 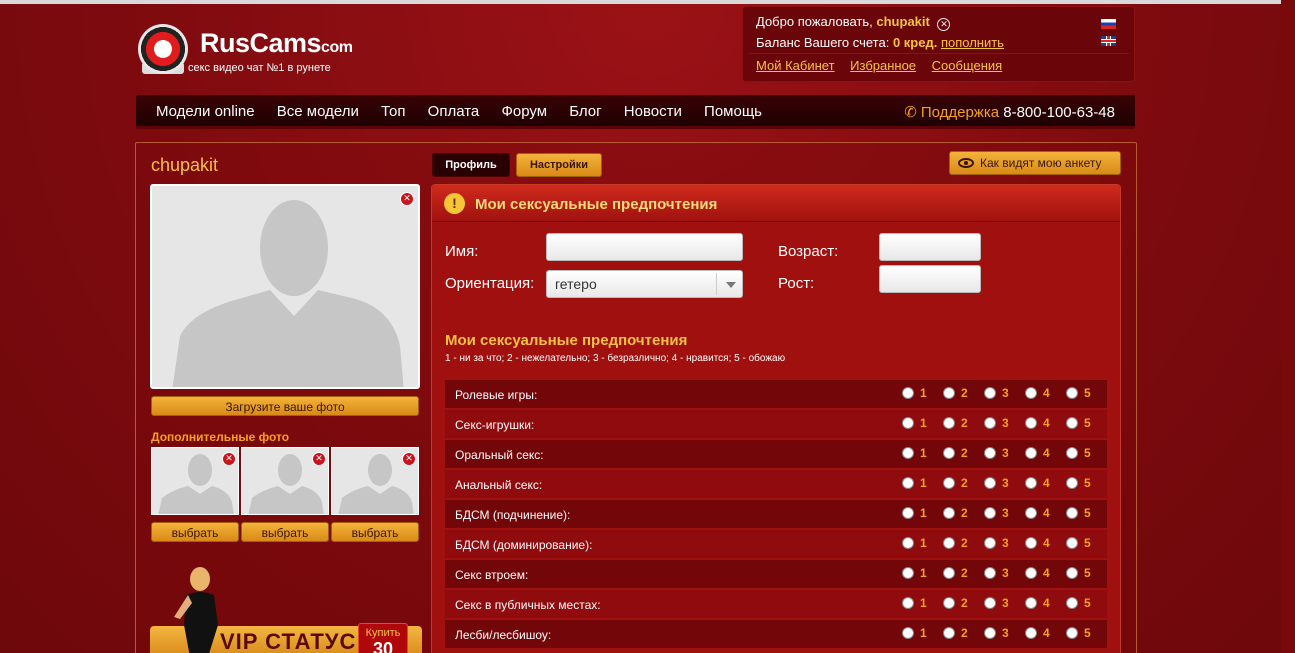 What do you see at coordinates (285, 406) in the screenshot?
I see `upload-photo-button: Загрузите ваше фото` at bounding box center [285, 406].